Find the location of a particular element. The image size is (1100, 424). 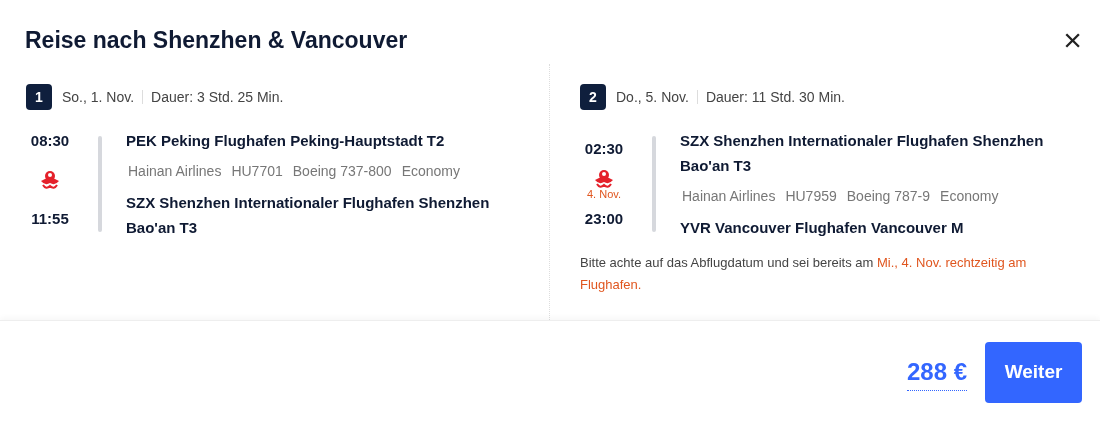

departure-time: 02:30 is located at coordinates (604, 149).